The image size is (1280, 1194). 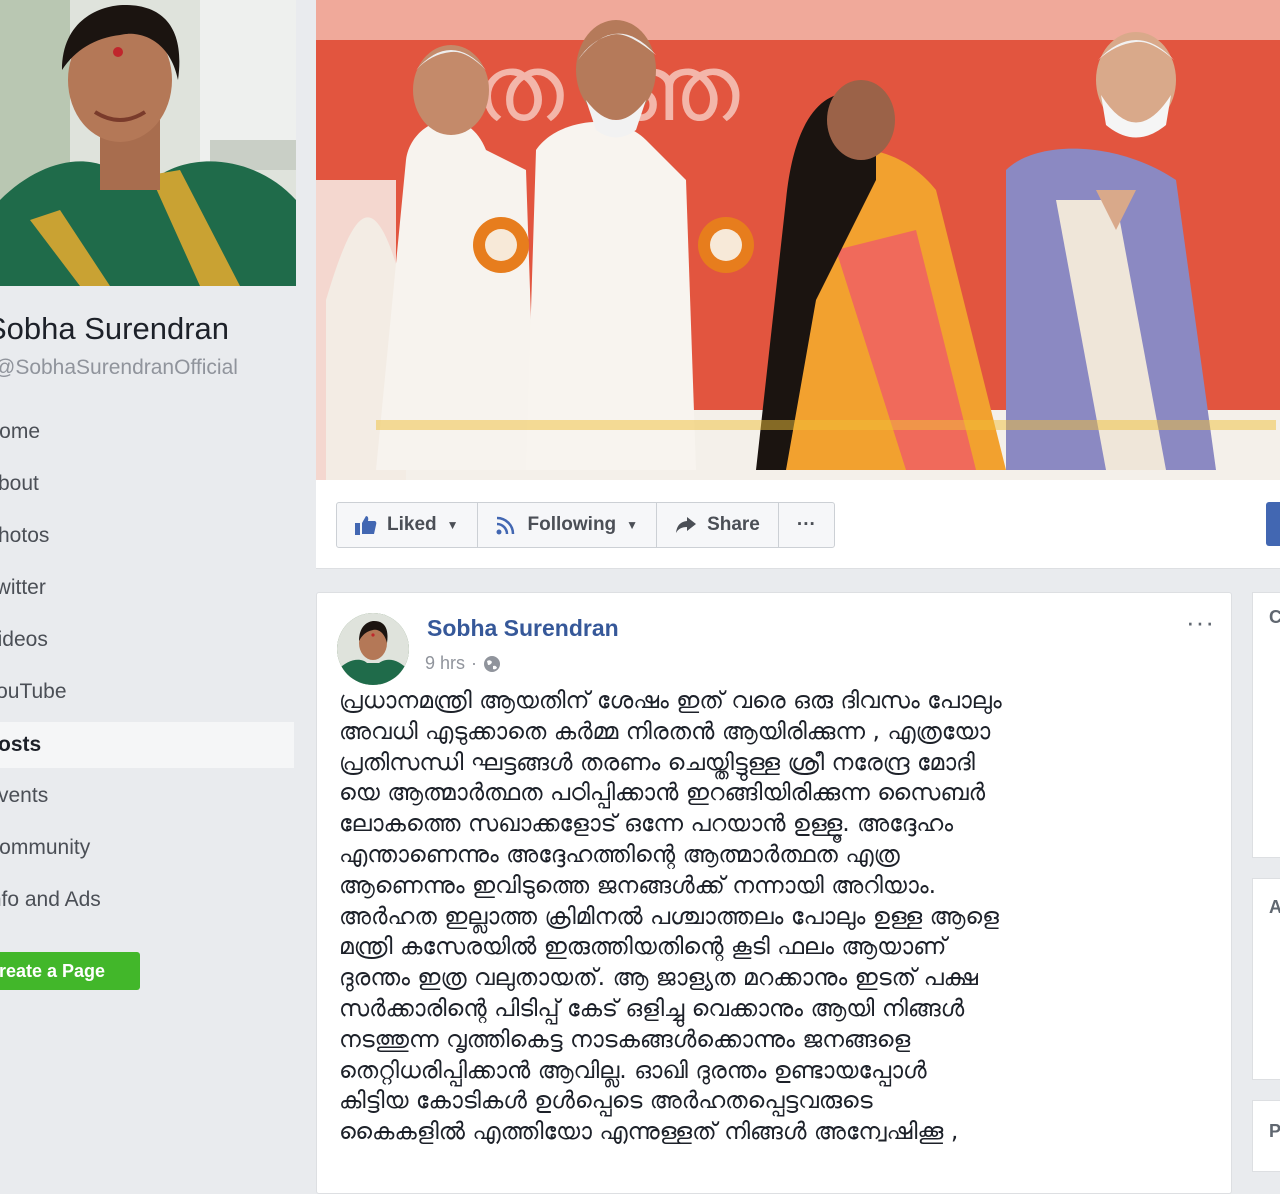 I want to click on page-handle: @SobhaSurendranOfficial, so click(x=119, y=368).